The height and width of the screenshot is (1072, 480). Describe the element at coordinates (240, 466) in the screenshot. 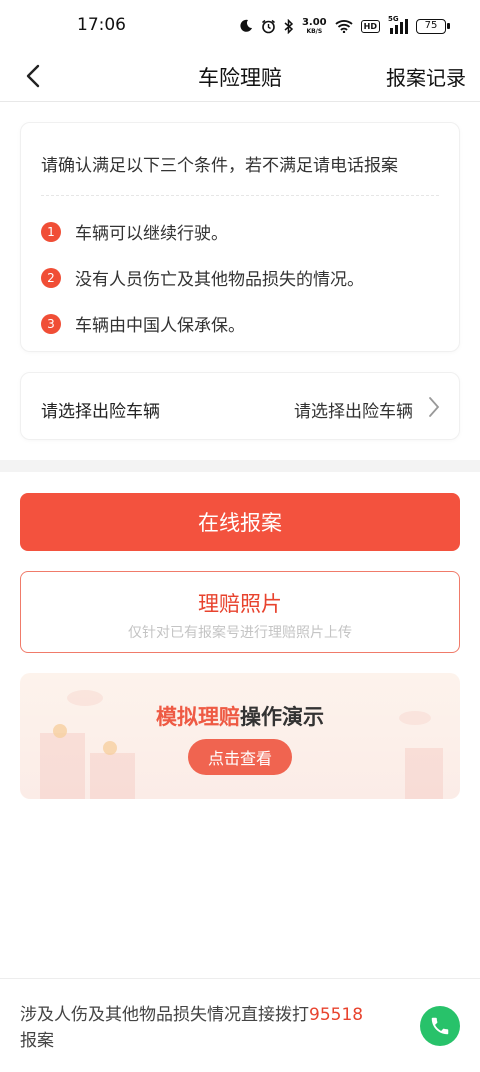

I see `section-divider` at that location.